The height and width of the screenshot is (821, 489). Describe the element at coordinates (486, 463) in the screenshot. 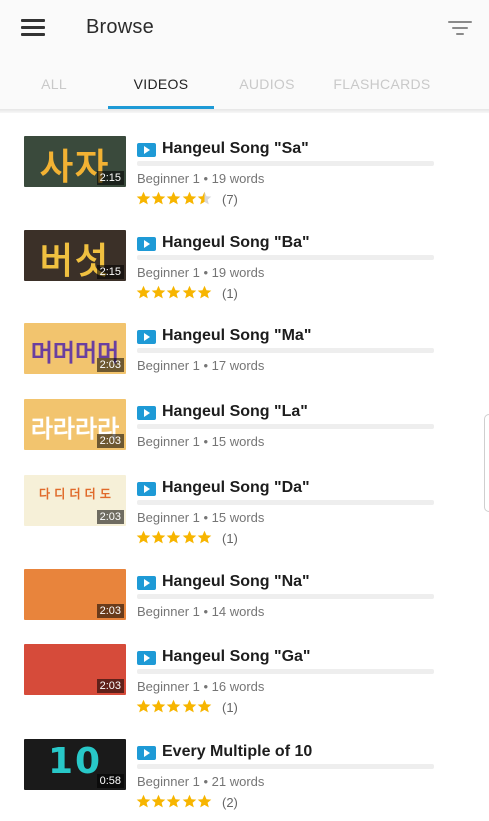

I see `scrollbar-handle` at that location.